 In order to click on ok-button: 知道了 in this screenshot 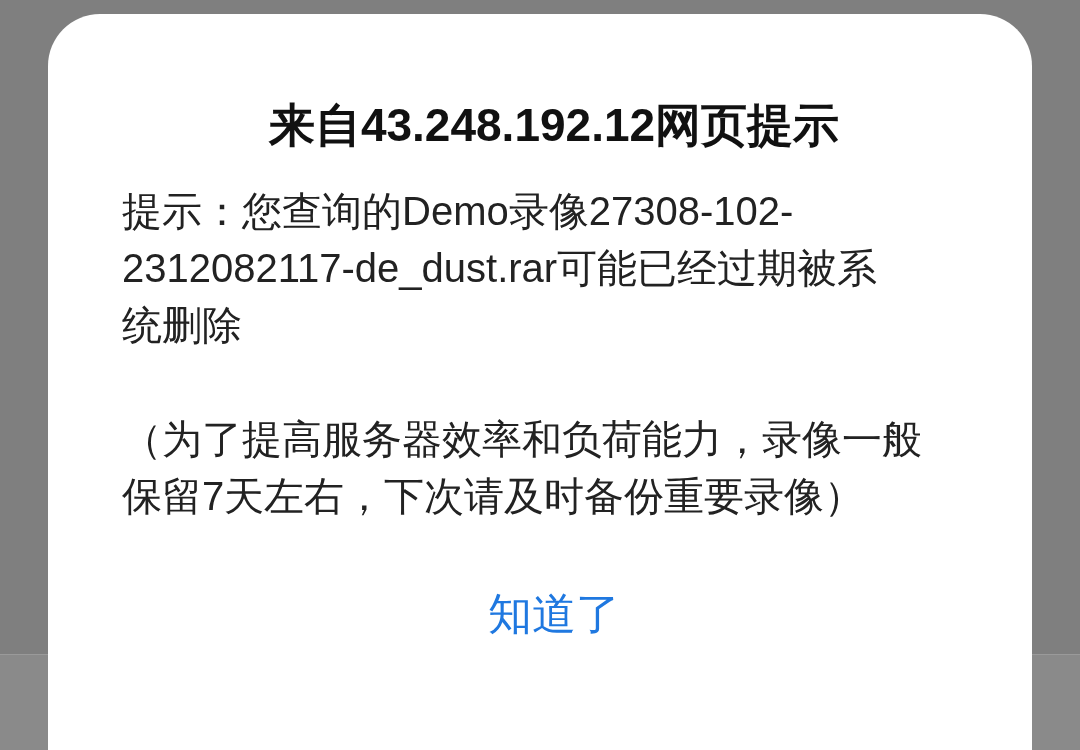, I will do `click(554, 615)`.